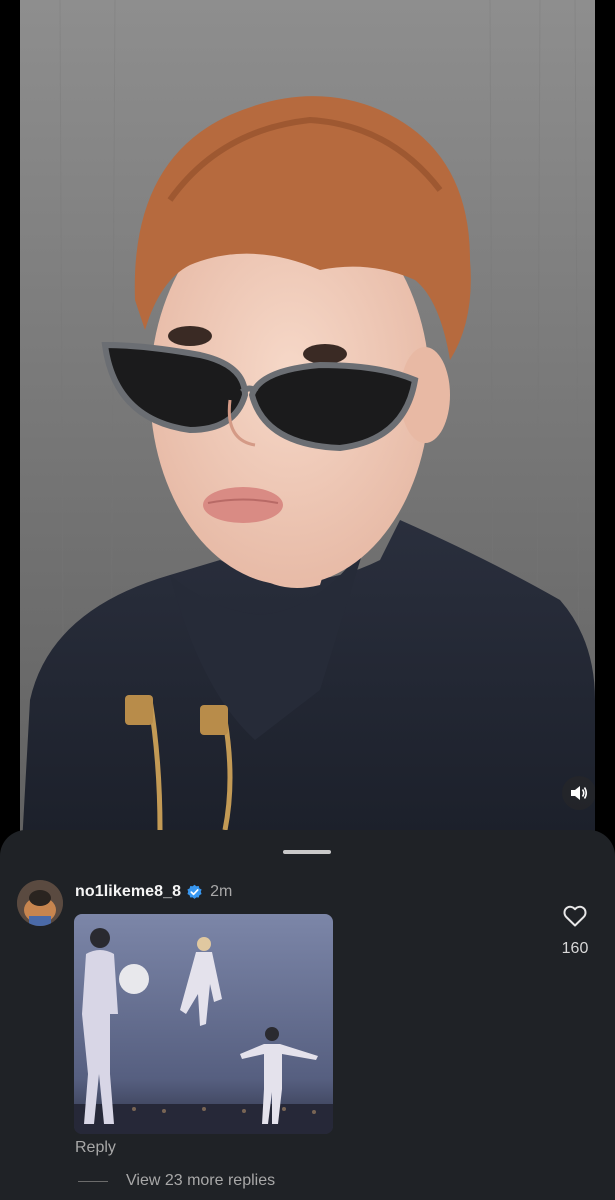 The width and height of the screenshot is (615, 1200). What do you see at coordinates (40, 903) in the screenshot?
I see `avatar` at bounding box center [40, 903].